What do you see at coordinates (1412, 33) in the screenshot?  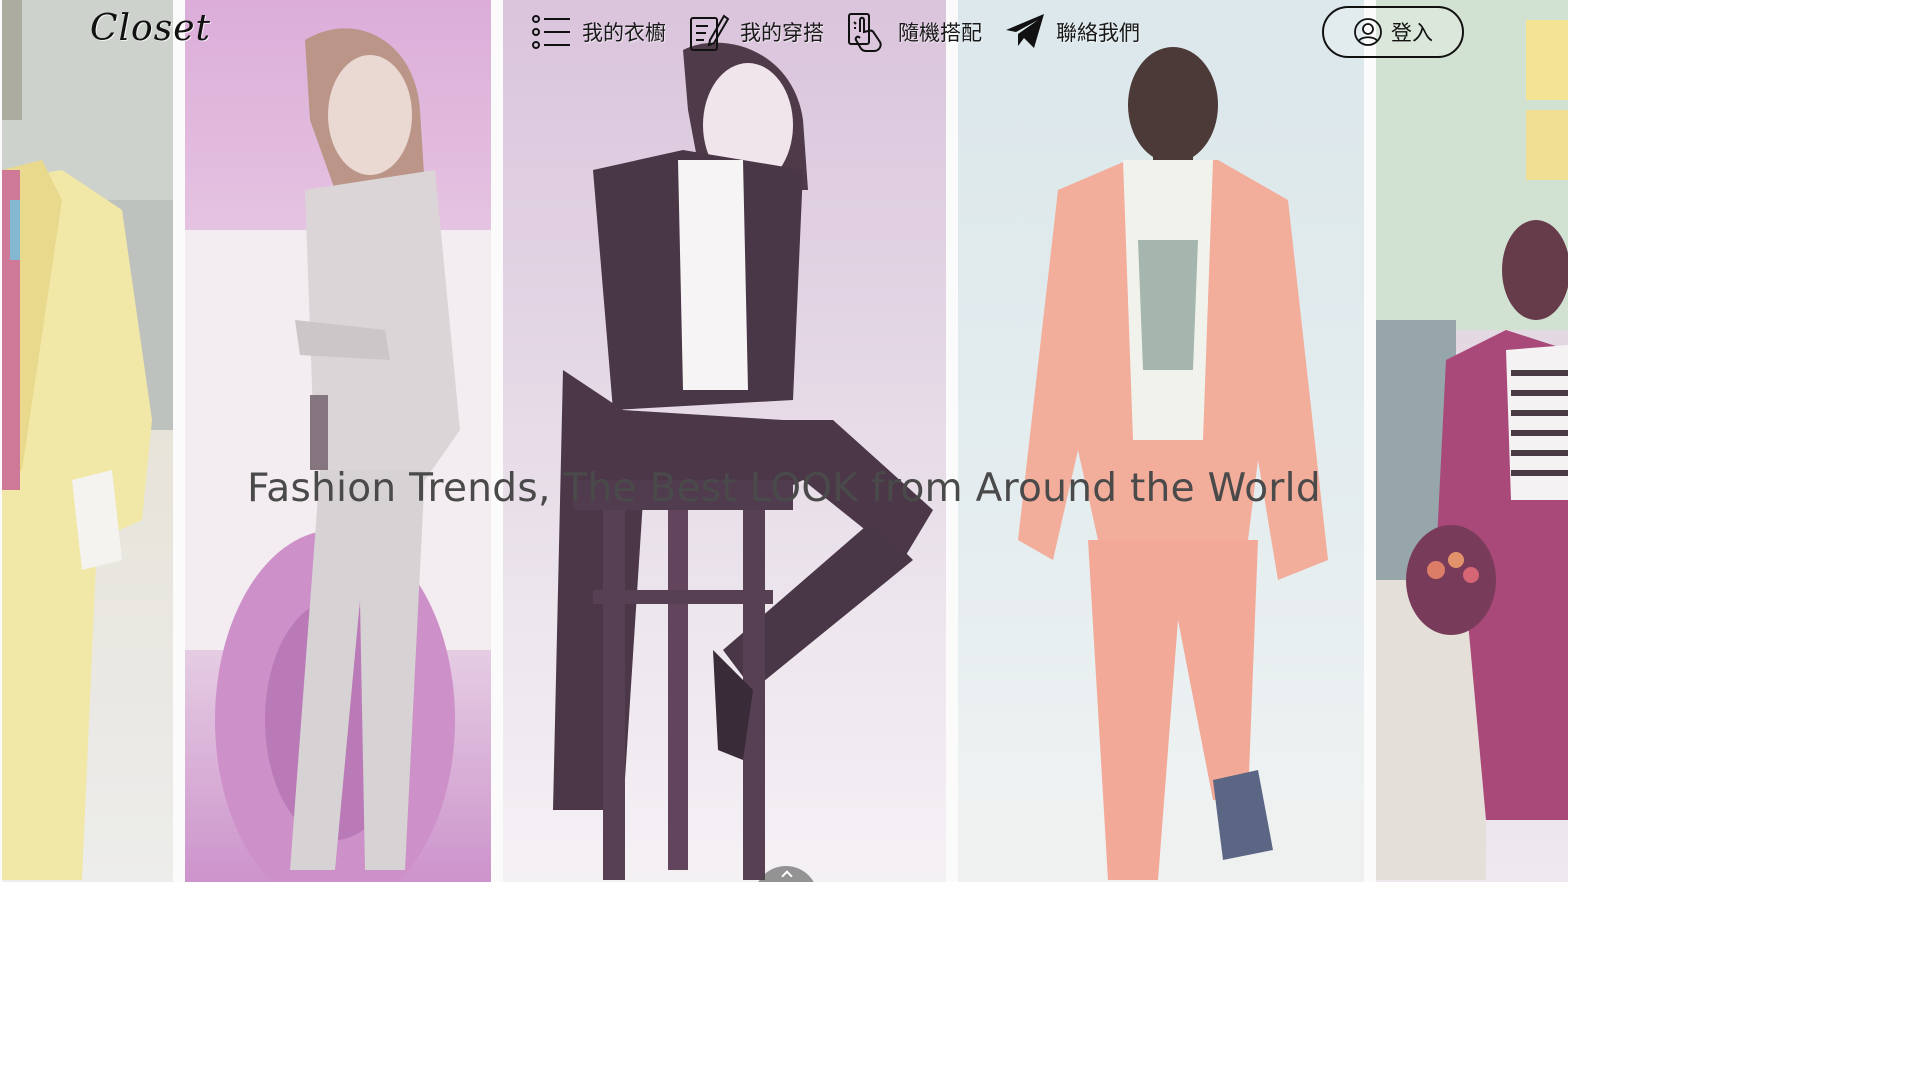 I see `login-label: 登入` at bounding box center [1412, 33].